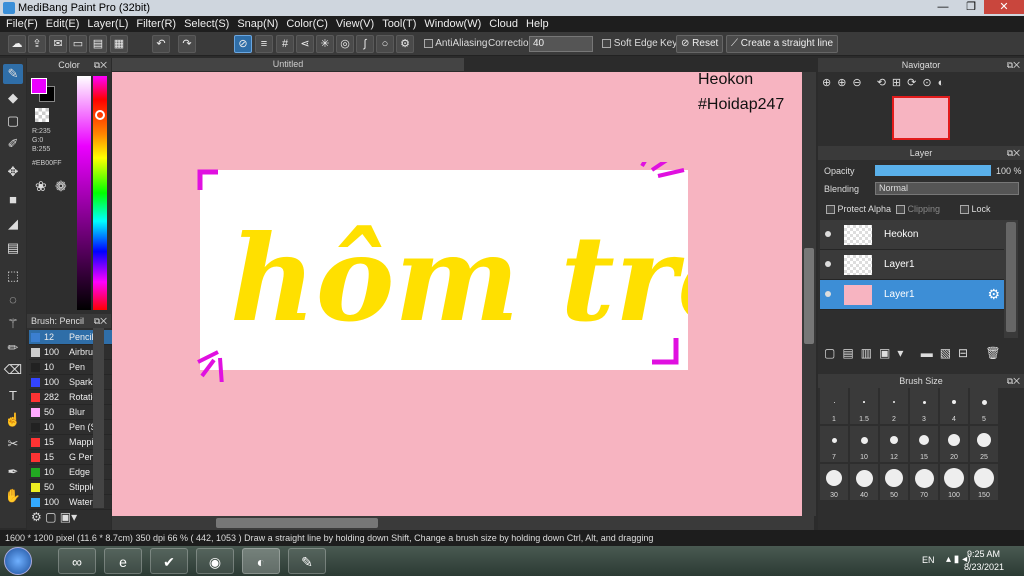 This screenshot has height=576, width=1024. What do you see at coordinates (975, 209) in the screenshot?
I see `lock-toggle: Lock` at bounding box center [975, 209].